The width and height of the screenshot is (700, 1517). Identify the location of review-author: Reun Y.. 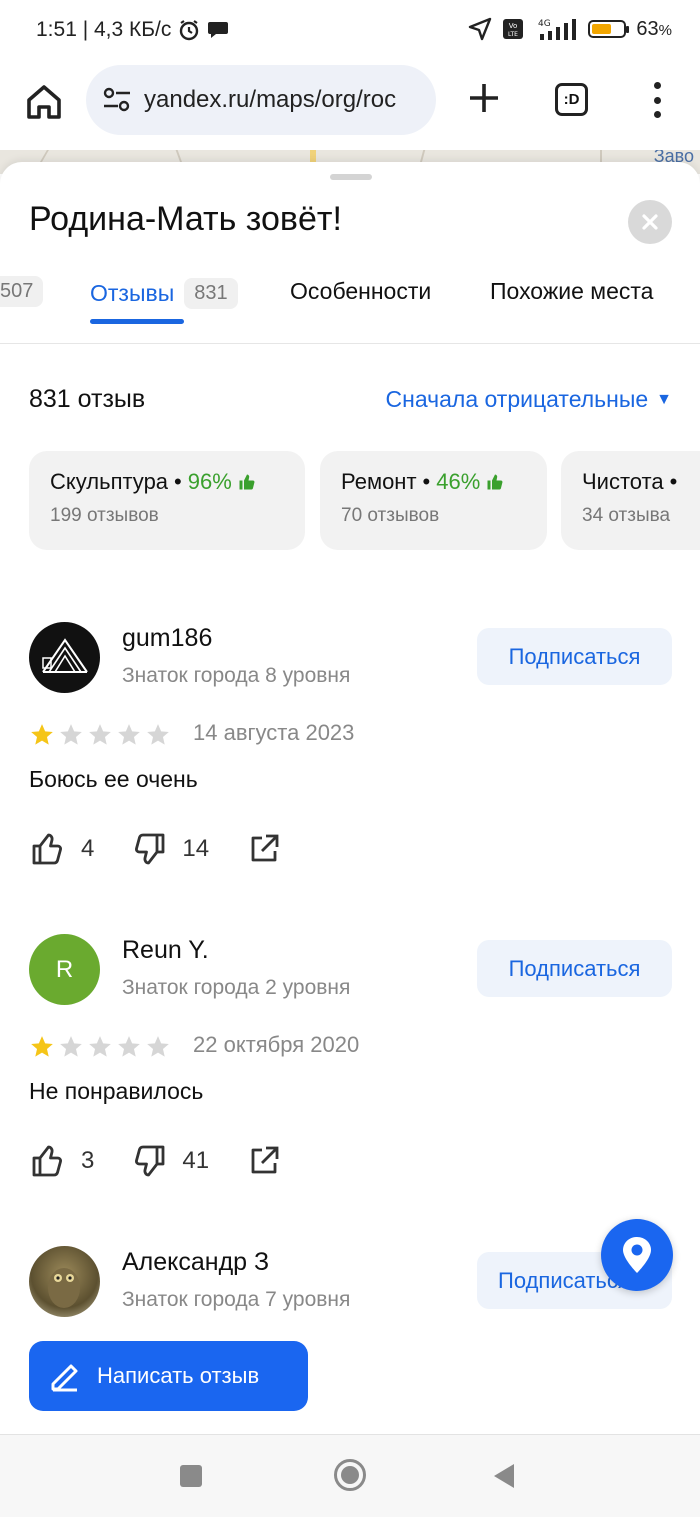
(165, 950).